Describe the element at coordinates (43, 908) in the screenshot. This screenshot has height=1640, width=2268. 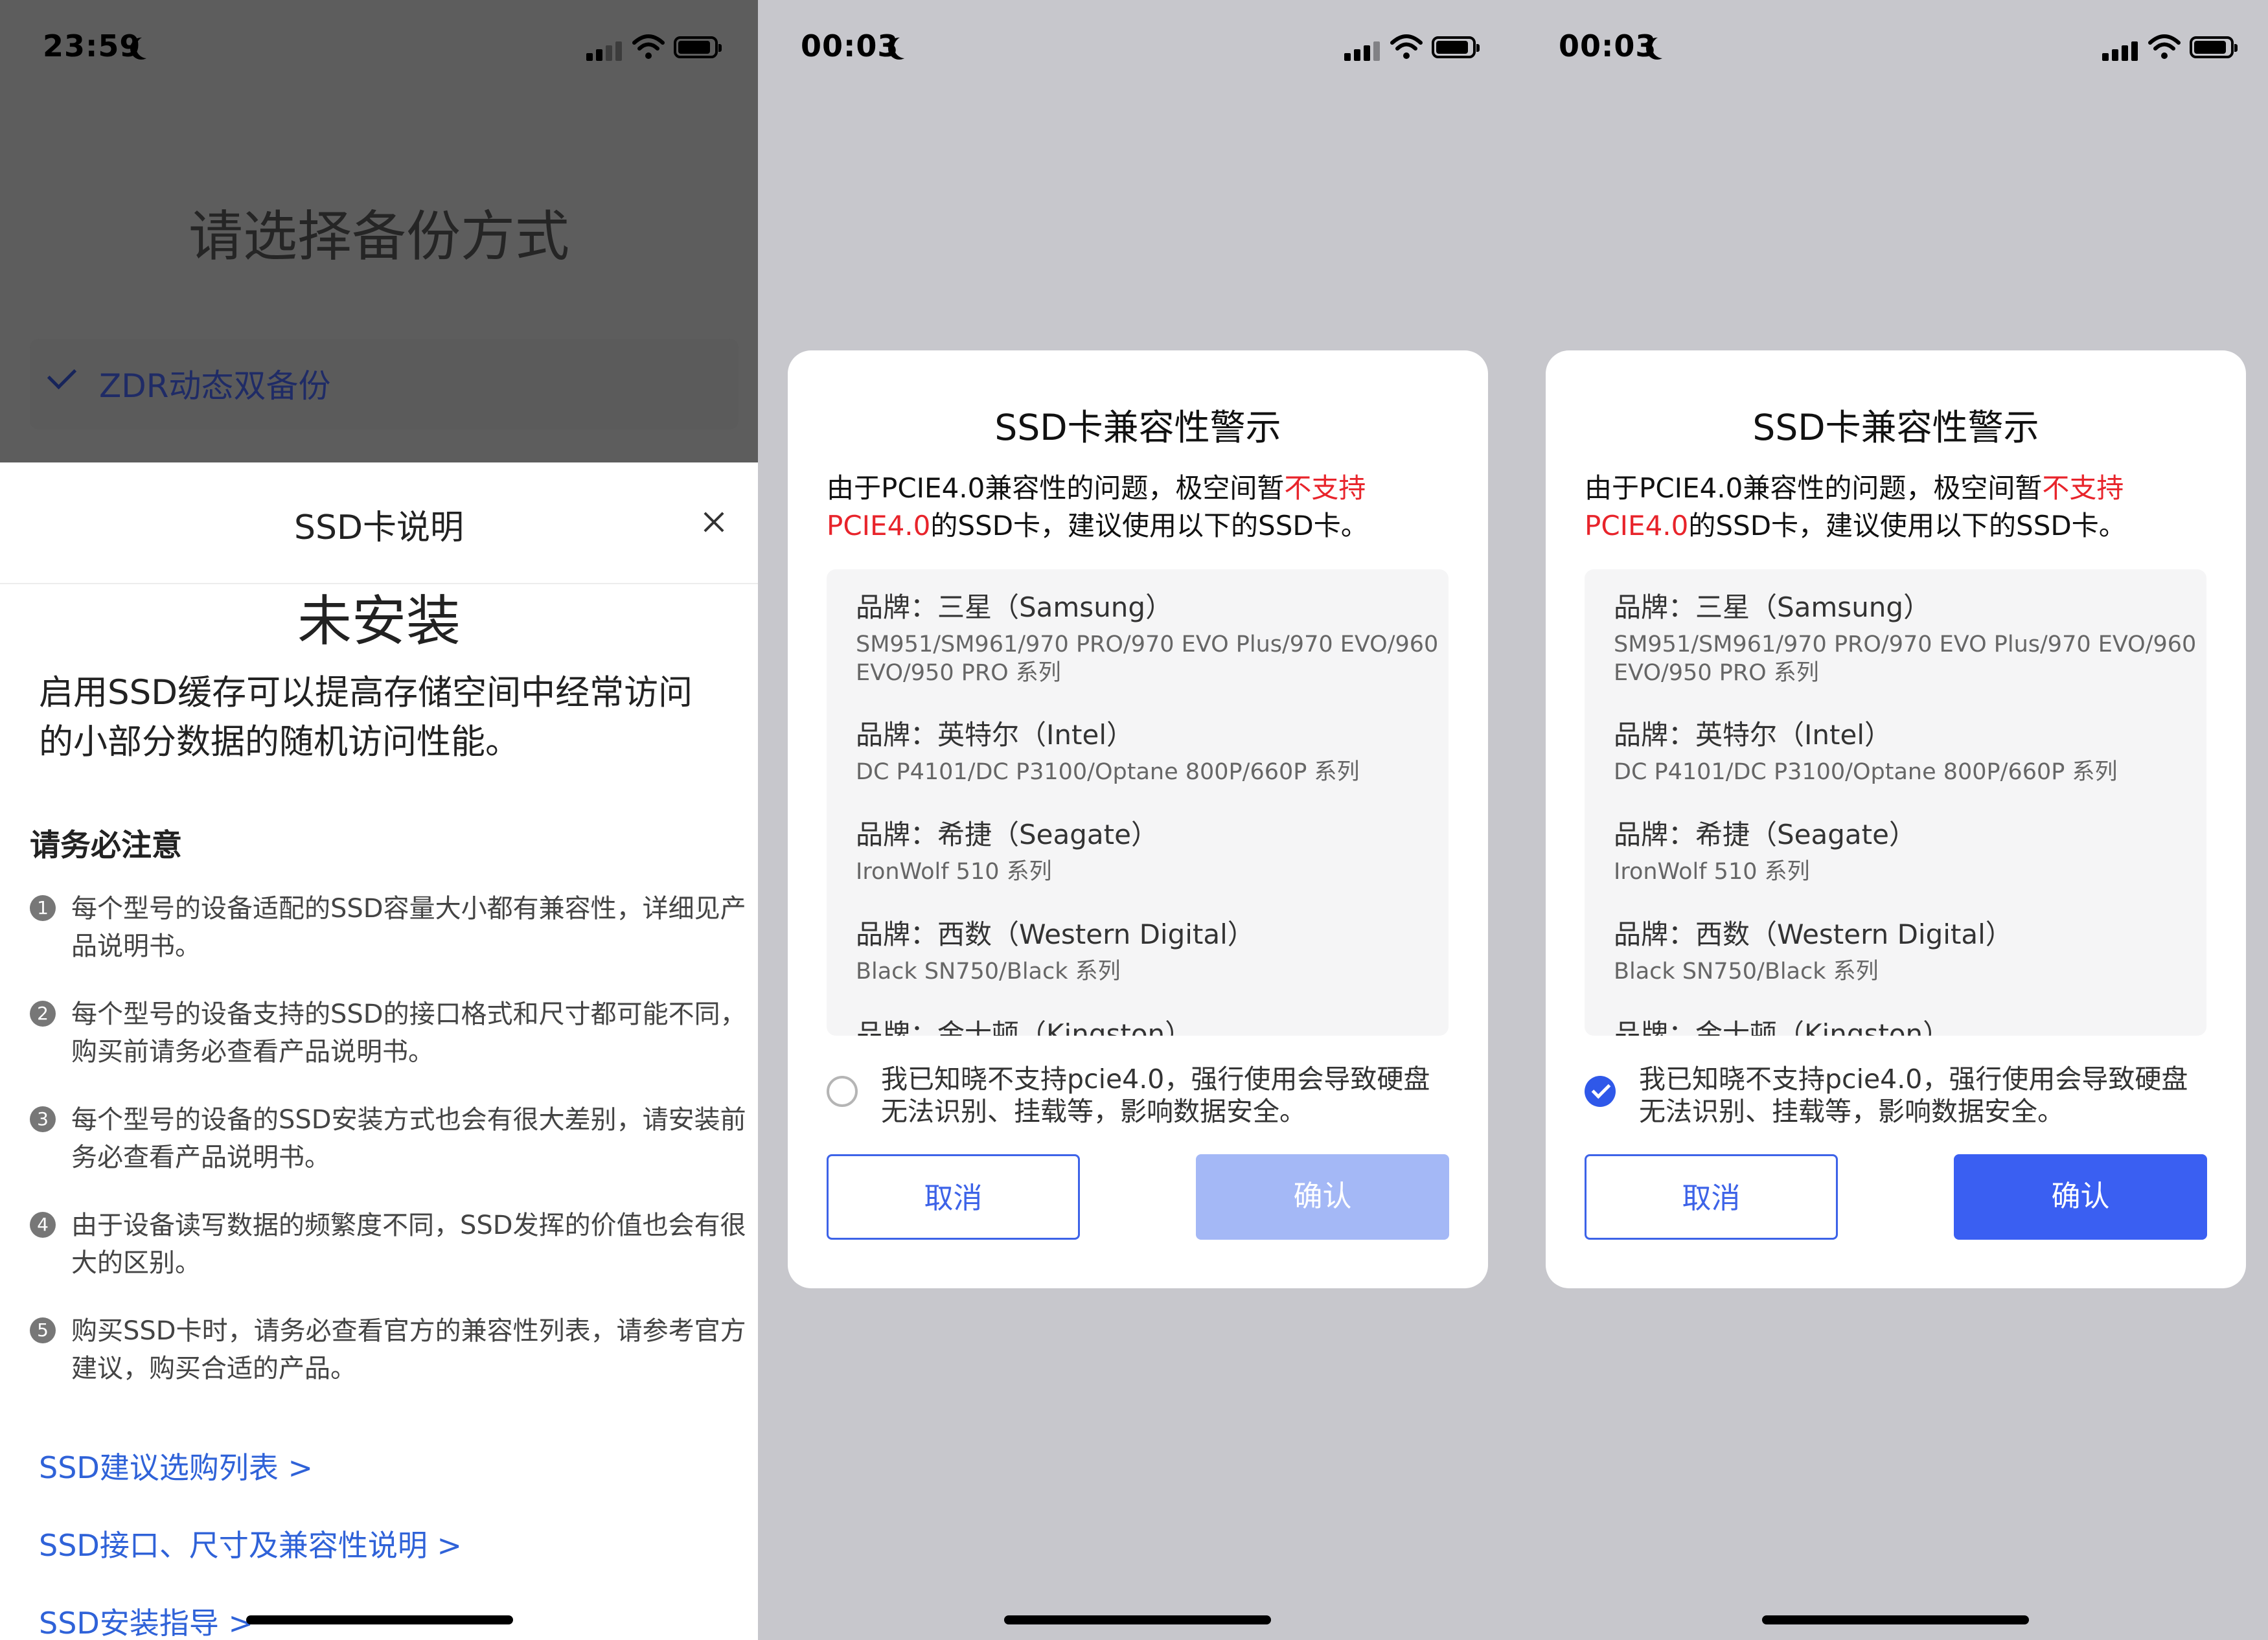
I see `number-badge: 1` at that location.